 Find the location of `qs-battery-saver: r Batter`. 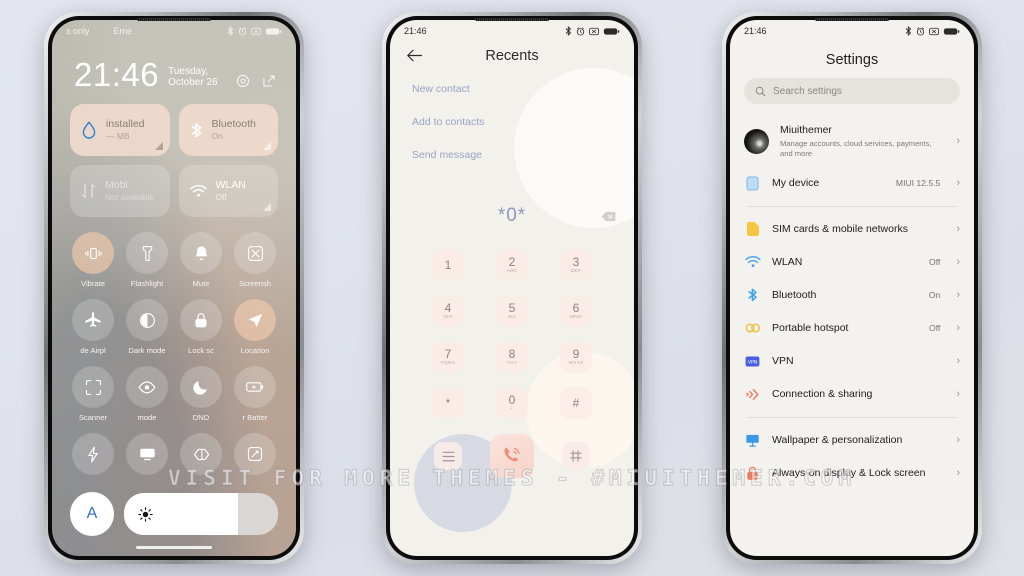

qs-battery-saver: r Batter is located at coordinates (255, 394).